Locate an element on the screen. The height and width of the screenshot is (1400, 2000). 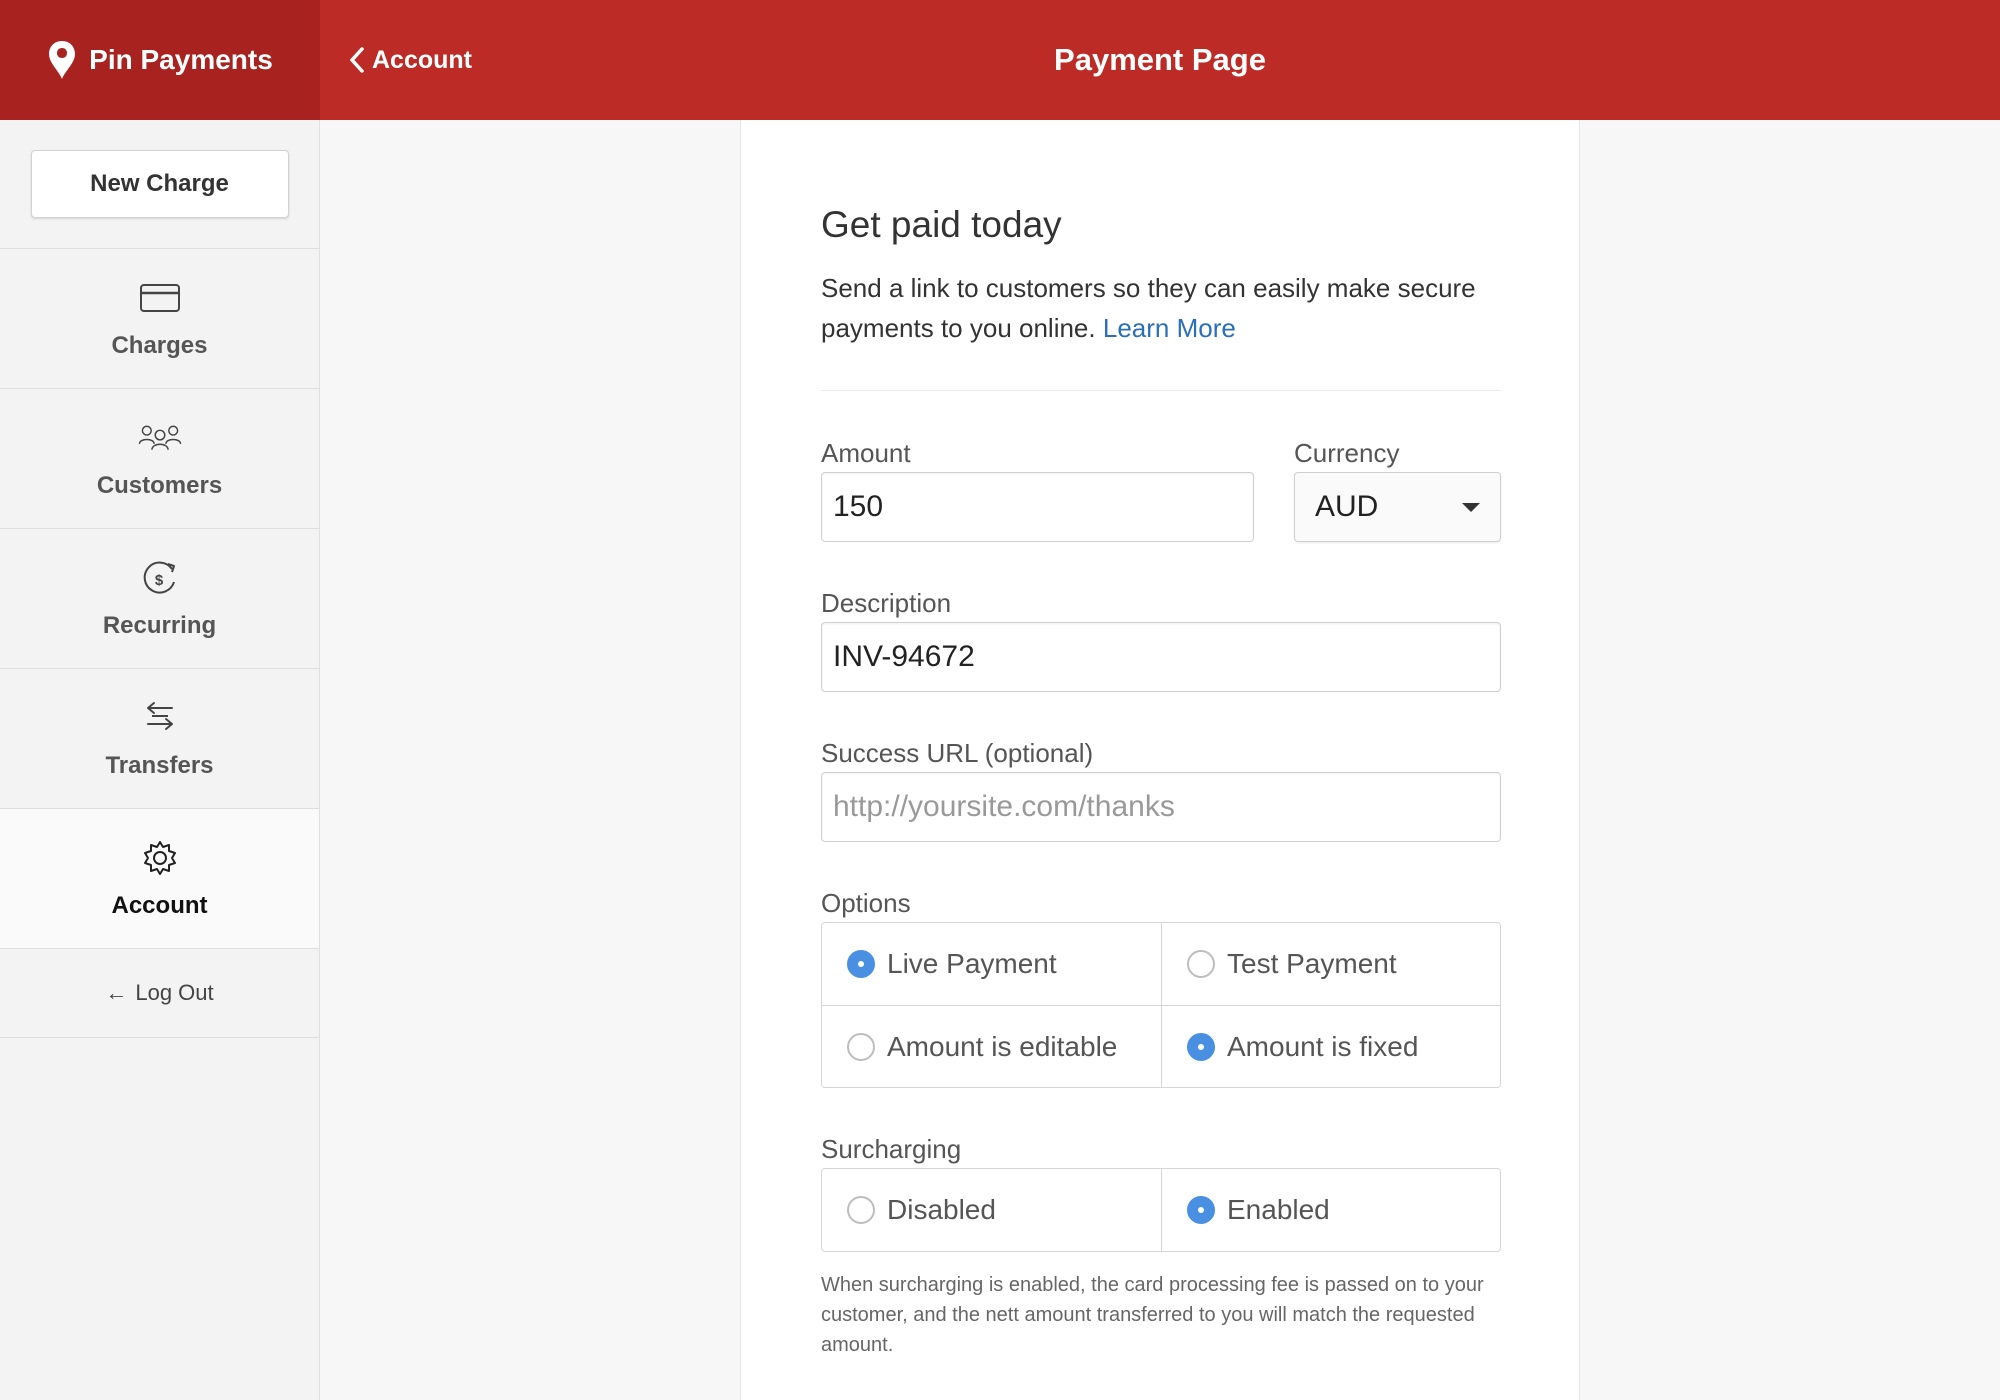
surcharging-disabled-option: Disabled is located at coordinates (991, 1210).